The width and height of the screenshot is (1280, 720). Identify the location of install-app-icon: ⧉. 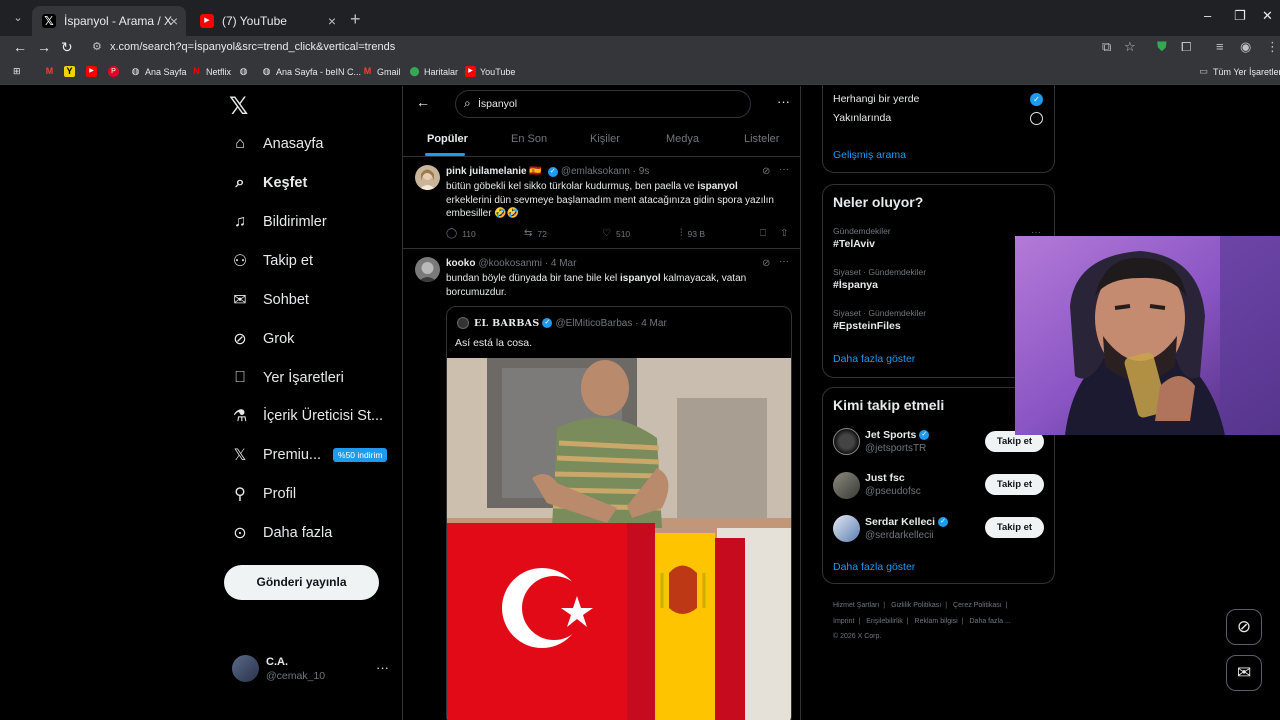
(1106, 47).